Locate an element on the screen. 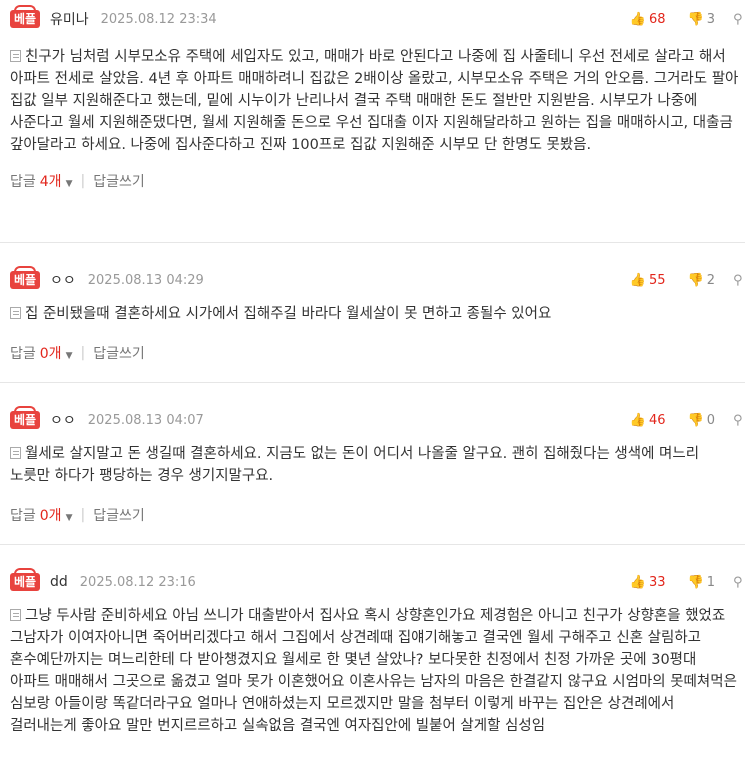 The image size is (745, 762). upvote-count: 46 is located at coordinates (657, 420).